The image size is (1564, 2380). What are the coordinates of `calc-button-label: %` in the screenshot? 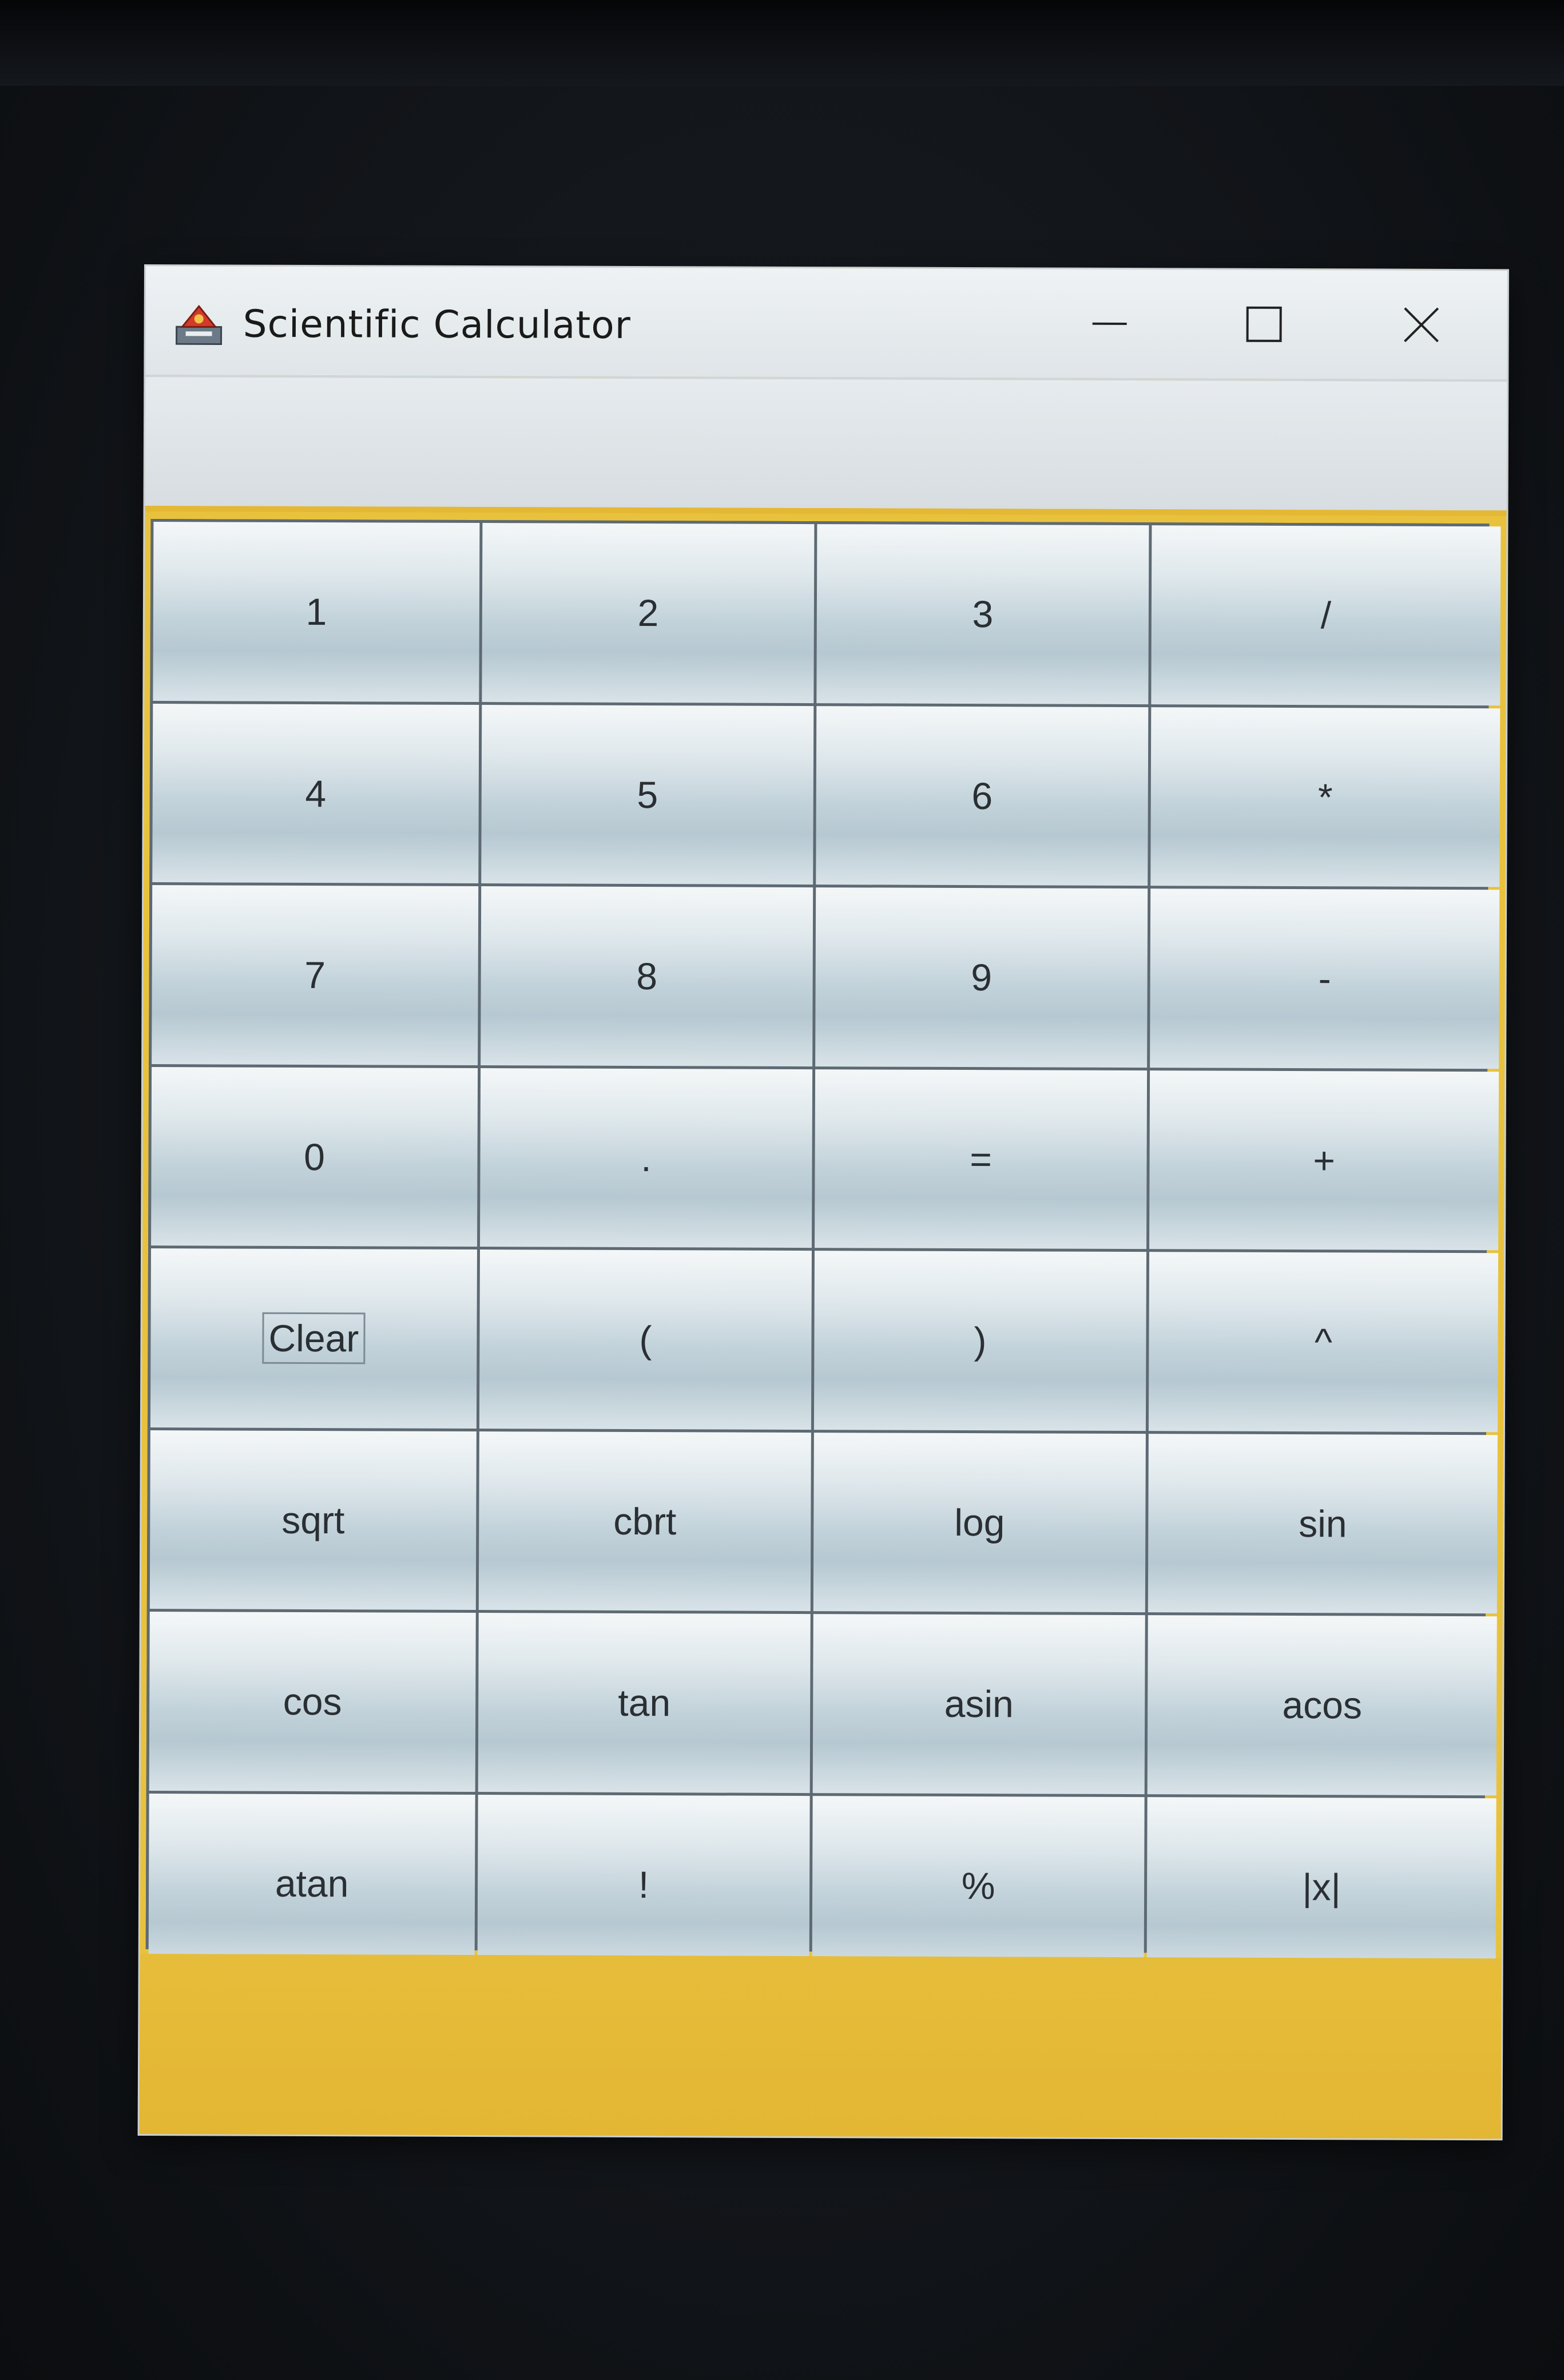 It's located at (978, 1885).